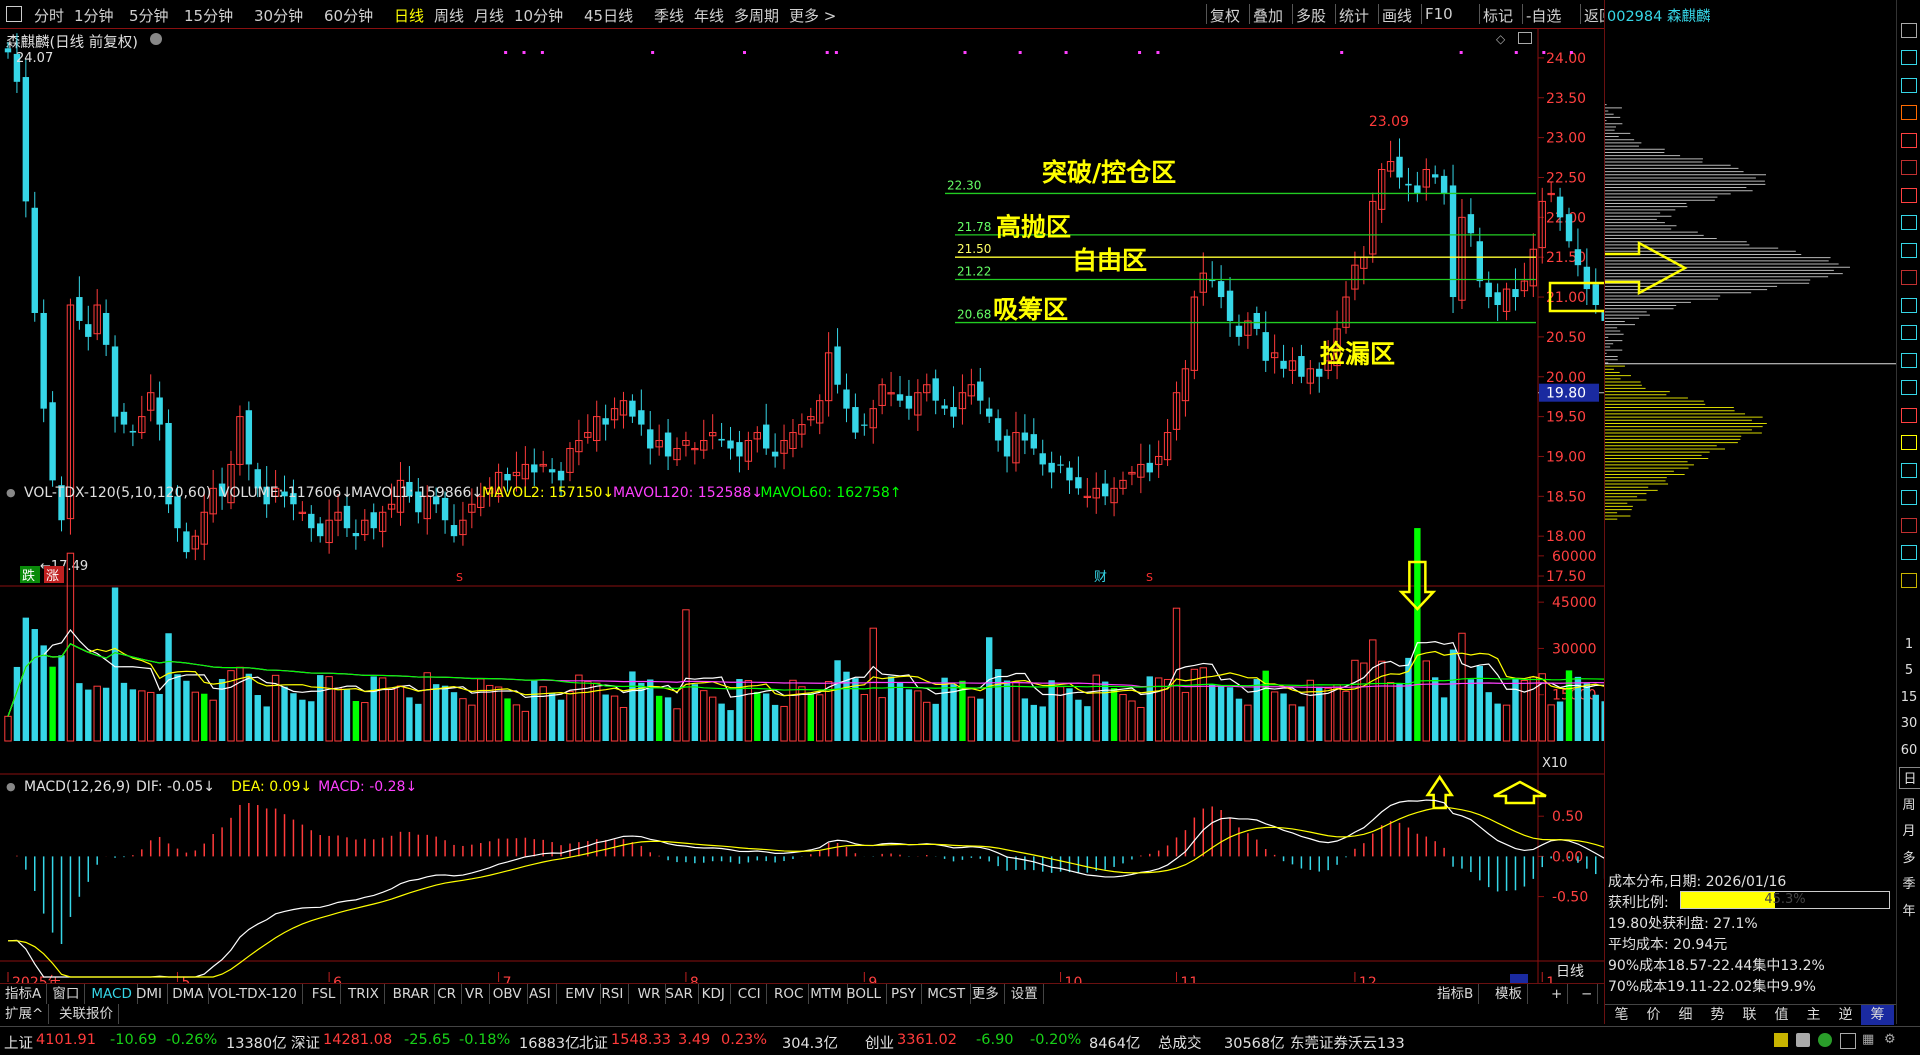  Describe the element at coordinates (1909, 697) in the screenshot. I see `period-shortcut-2: 15` at that location.